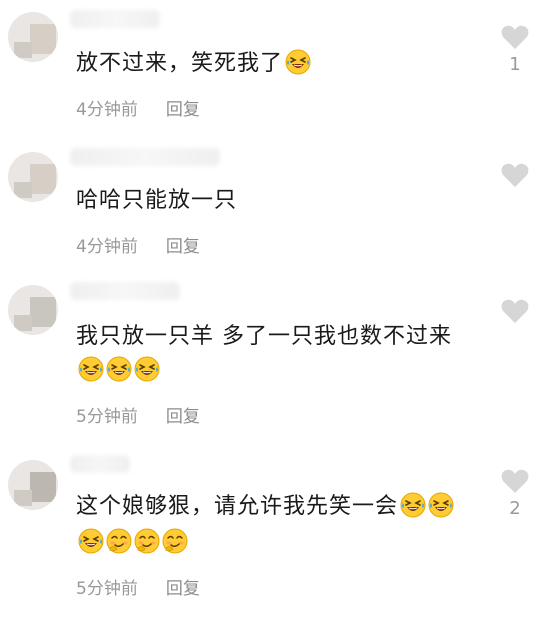 Image resolution: width=553 pixels, height=617 pixels. I want to click on comment-text: 放不过来，笑死我了, so click(193, 64).